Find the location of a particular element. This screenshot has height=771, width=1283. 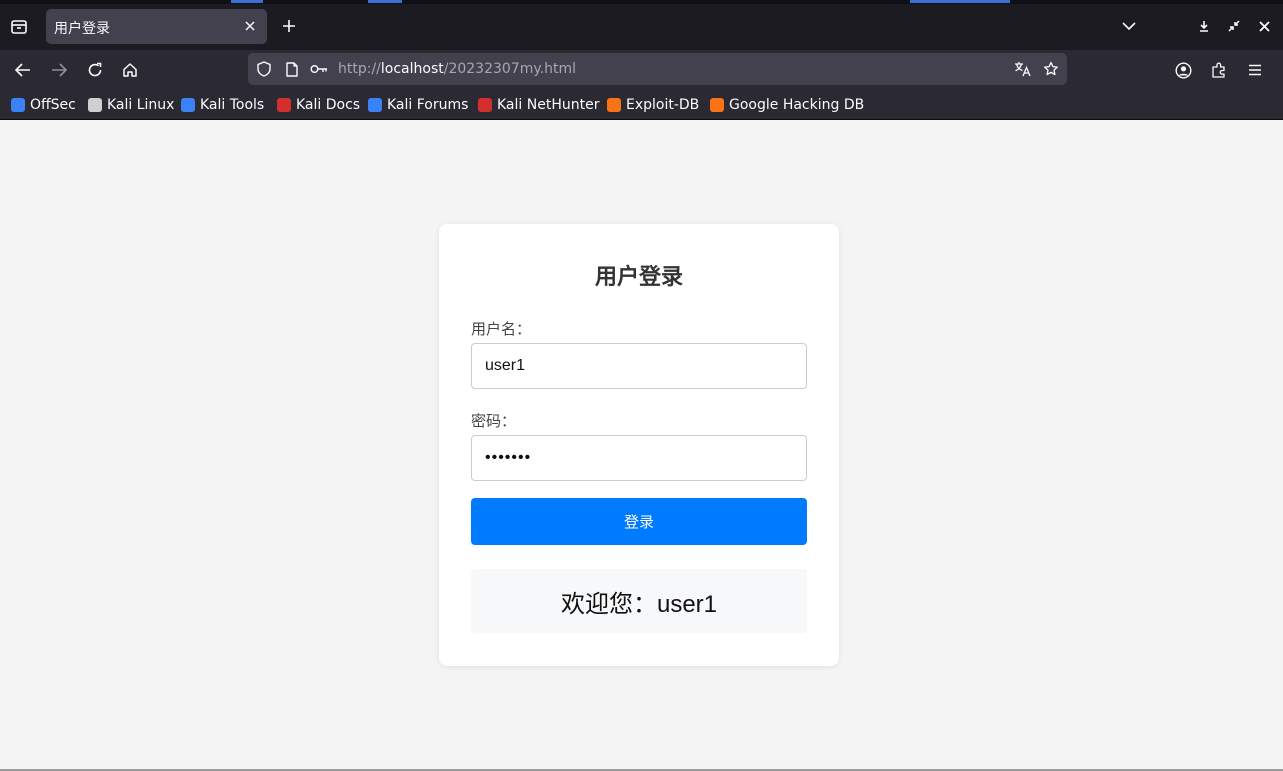

bookmark-label: Kali Tools is located at coordinates (232, 105).